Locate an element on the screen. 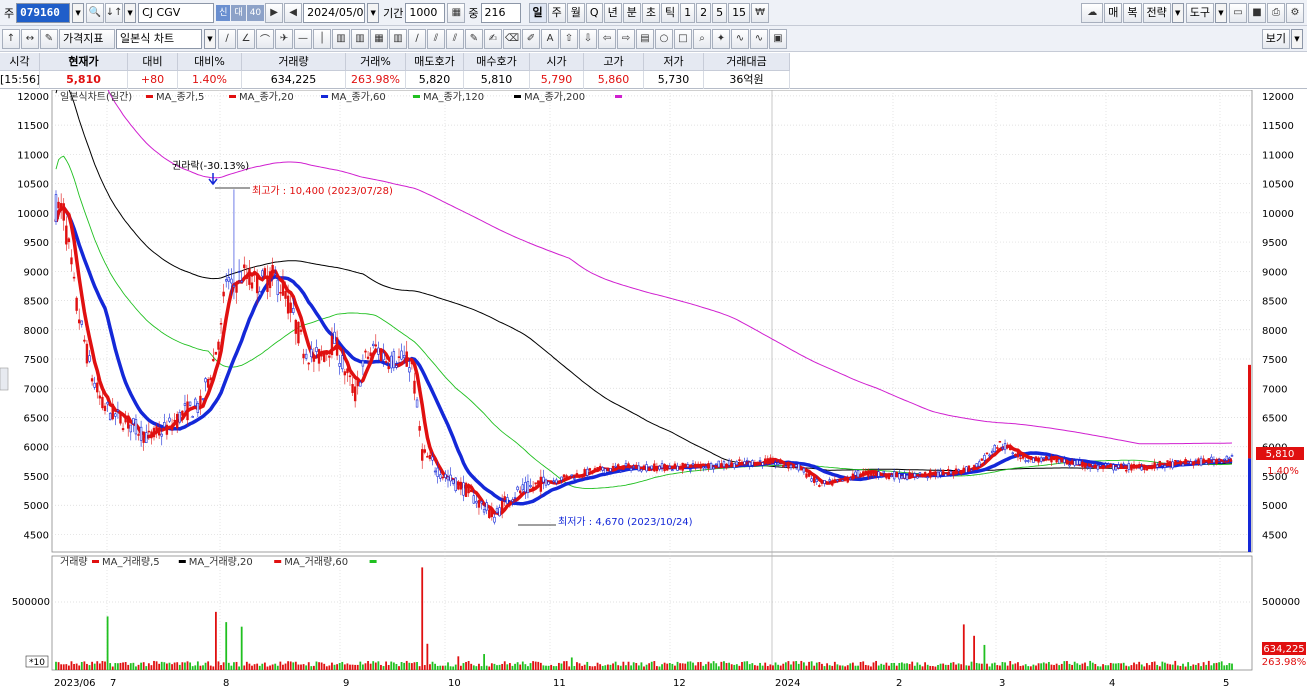  note-icon: ✐ is located at coordinates (531, 38).